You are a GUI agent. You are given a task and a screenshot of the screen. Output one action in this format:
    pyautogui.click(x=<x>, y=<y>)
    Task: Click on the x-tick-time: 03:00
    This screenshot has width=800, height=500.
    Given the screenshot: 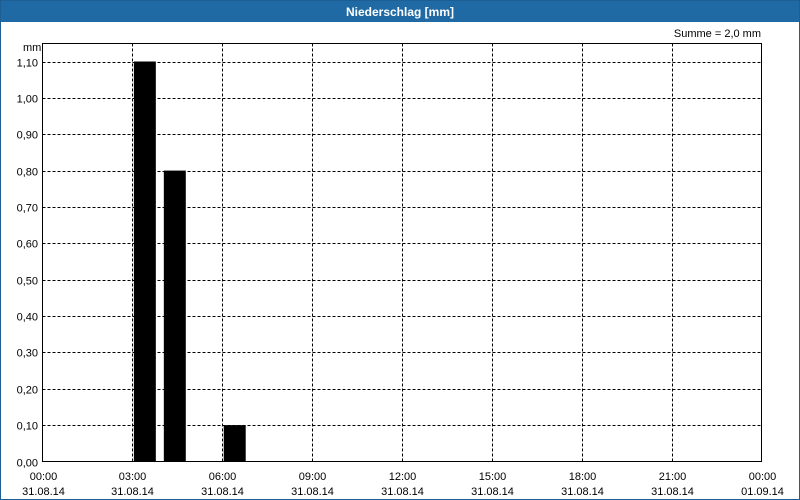 What is the action you would take?
    pyautogui.click(x=133, y=477)
    